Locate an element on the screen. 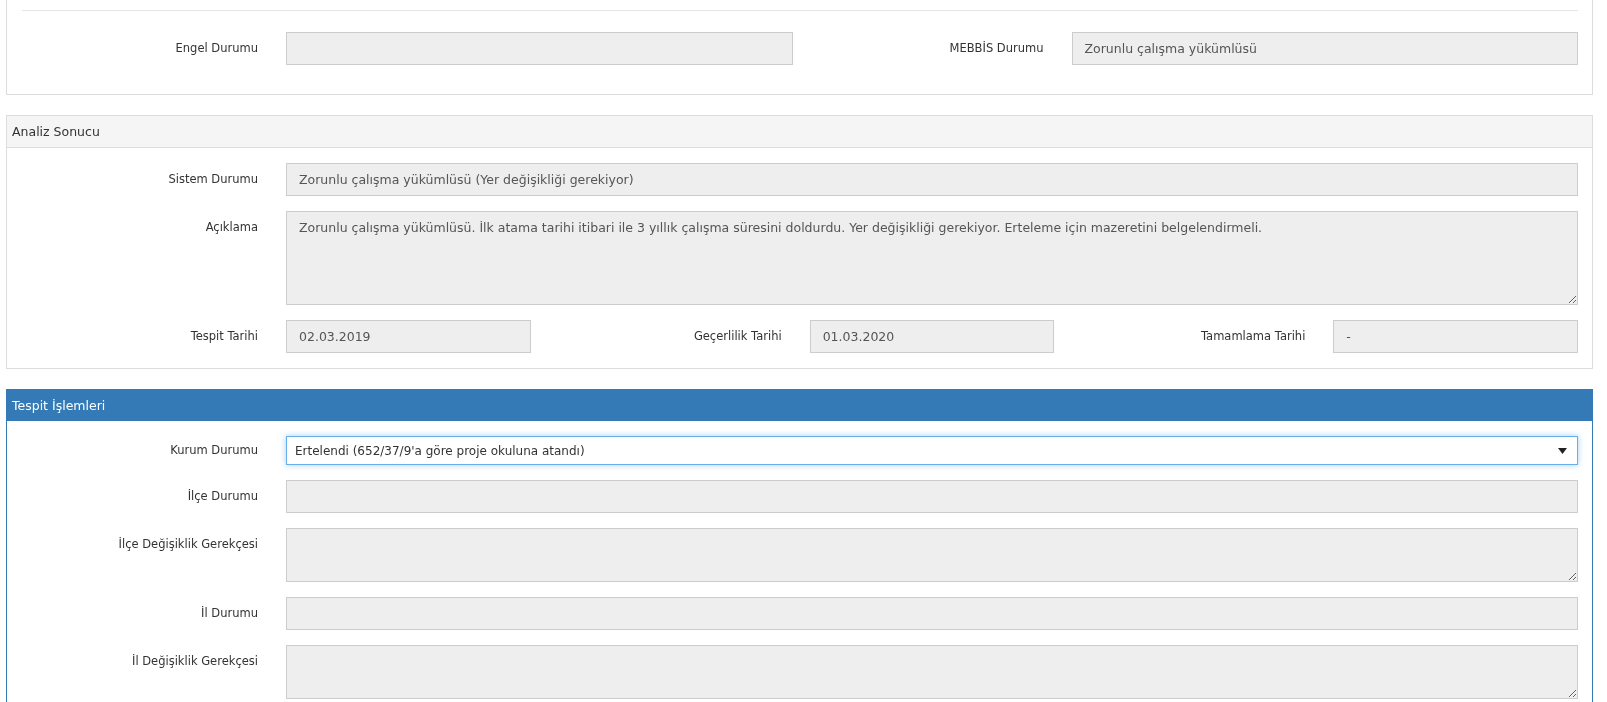 The height and width of the screenshot is (702, 1607). field-label: Tamamlama Tarihi is located at coordinates (1253, 336).